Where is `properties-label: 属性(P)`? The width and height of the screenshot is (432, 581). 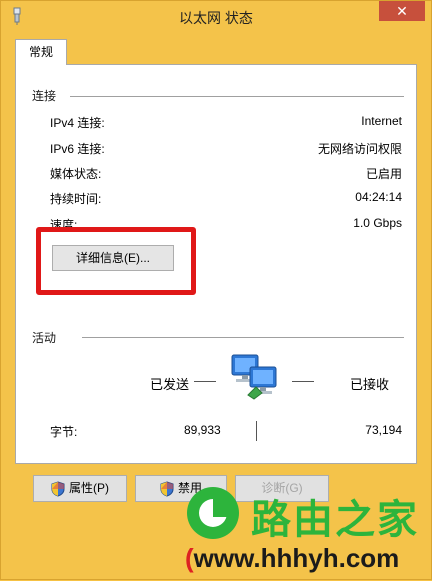 properties-label: 属性(P) is located at coordinates (89, 488).